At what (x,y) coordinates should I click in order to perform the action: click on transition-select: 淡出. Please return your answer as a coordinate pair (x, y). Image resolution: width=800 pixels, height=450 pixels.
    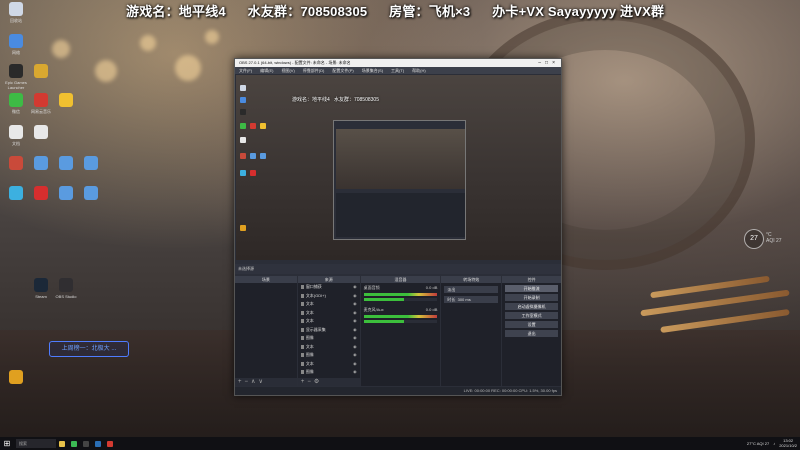
    Looking at the image, I should click on (471, 289).